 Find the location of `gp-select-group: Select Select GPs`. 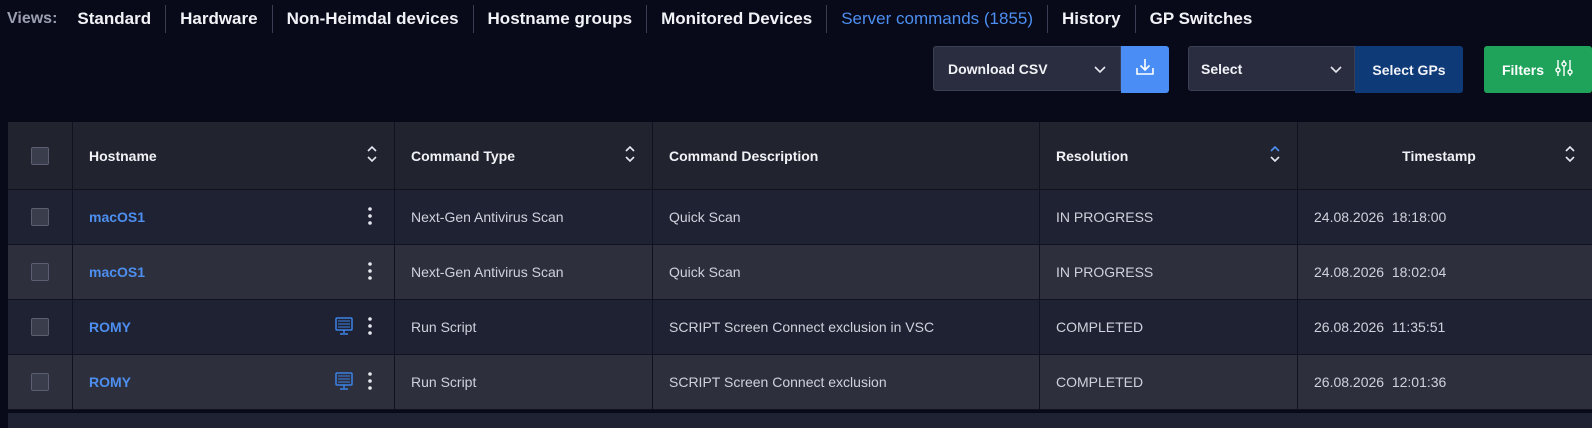

gp-select-group: Select Select GPs is located at coordinates (1328, 69).